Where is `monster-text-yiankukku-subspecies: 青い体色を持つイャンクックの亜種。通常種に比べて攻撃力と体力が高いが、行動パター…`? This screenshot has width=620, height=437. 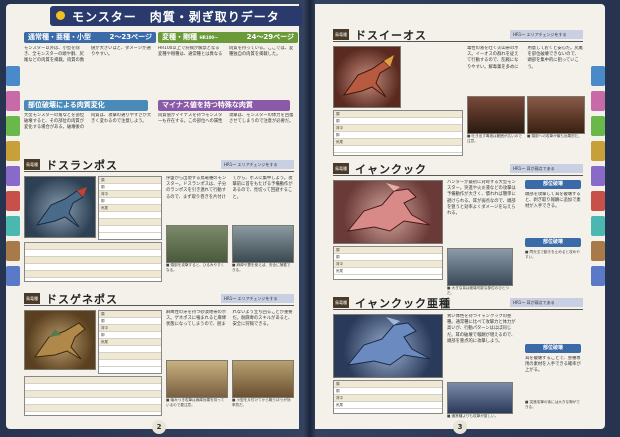 monster-text-yiankukku-subspecies: 青い体色を持つイャンクックの亜種。通常種に比べて攻撃力と体力が高いが、行動パター… is located at coordinates (481, 329).